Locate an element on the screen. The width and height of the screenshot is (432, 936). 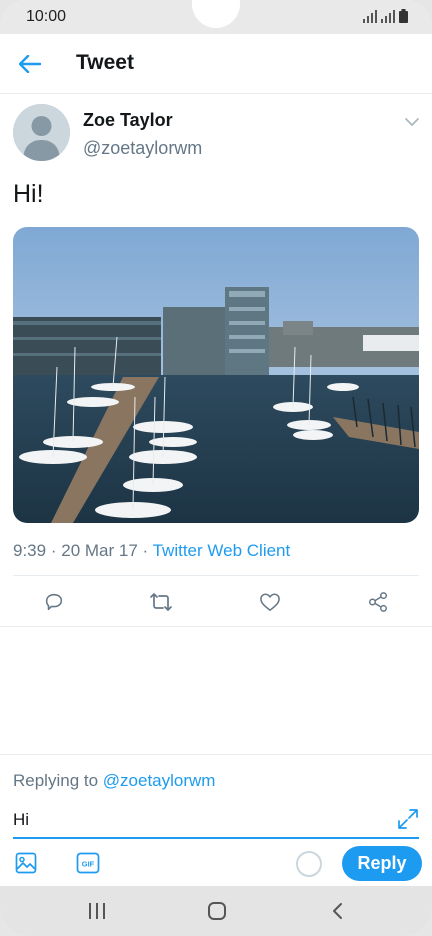
reply-input: Hi is located at coordinates (203, 820).